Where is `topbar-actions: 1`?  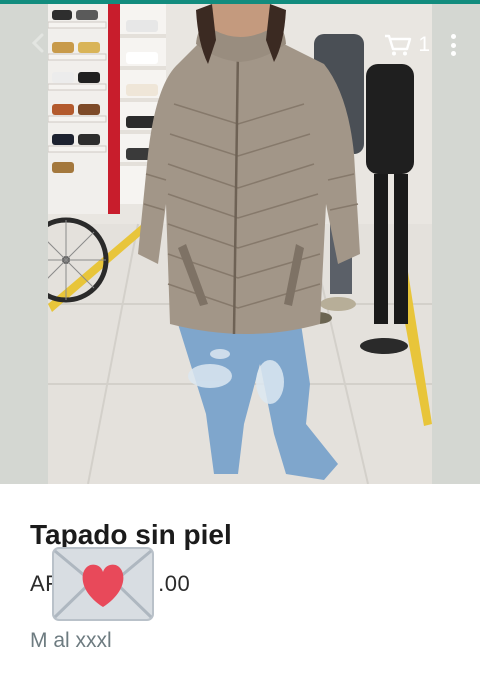
topbar-actions: 1 is located at coordinates (423, 45).